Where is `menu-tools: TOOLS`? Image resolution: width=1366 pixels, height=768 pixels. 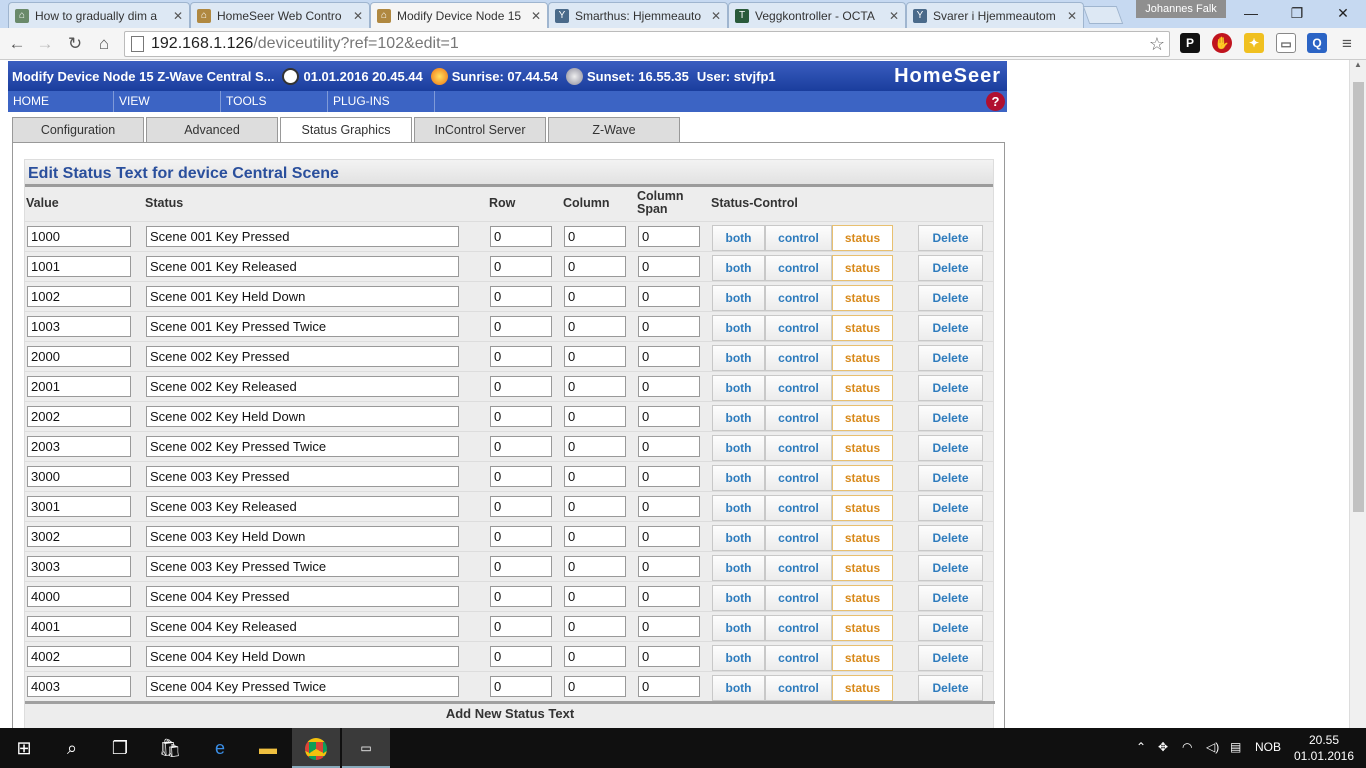 menu-tools: TOOLS is located at coordinates (274, 101).